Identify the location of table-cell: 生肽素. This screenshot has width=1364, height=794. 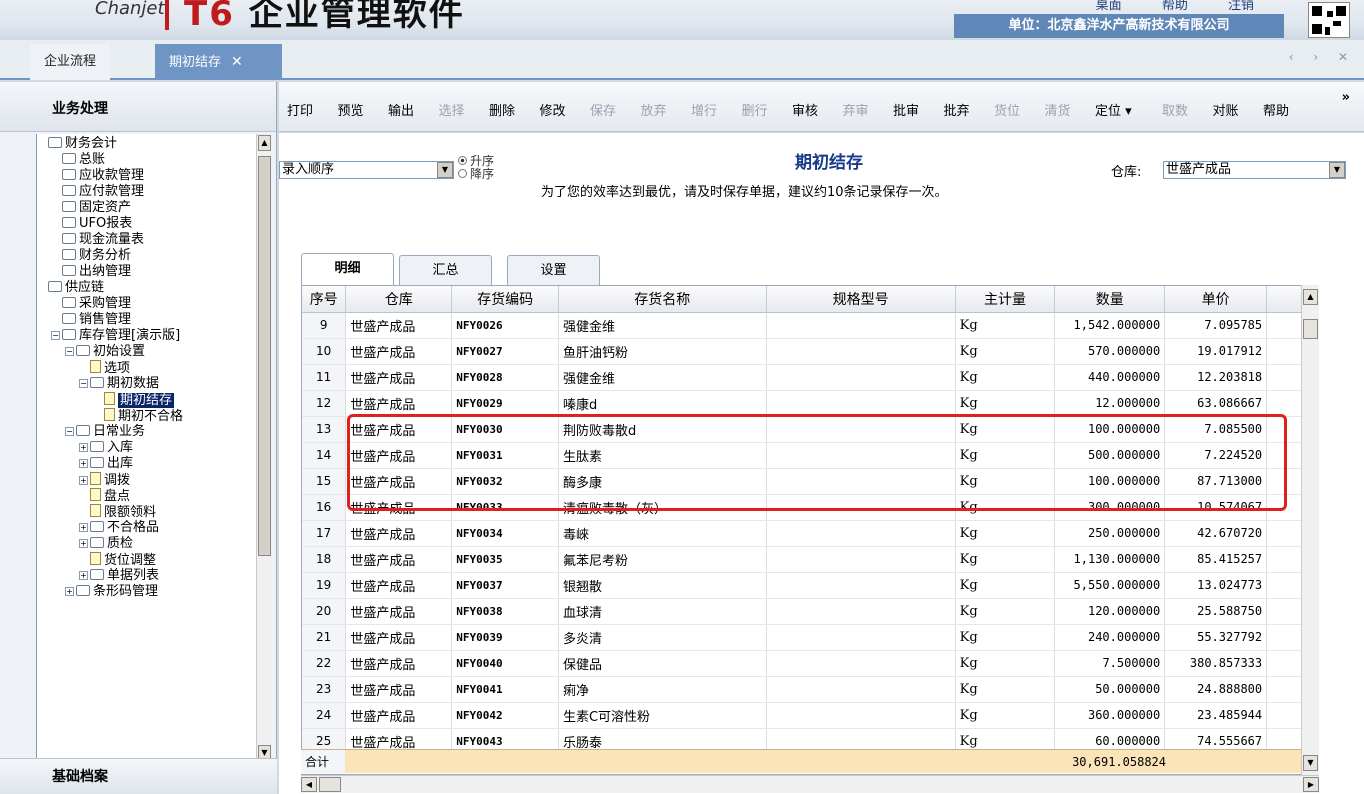
(662, 455).